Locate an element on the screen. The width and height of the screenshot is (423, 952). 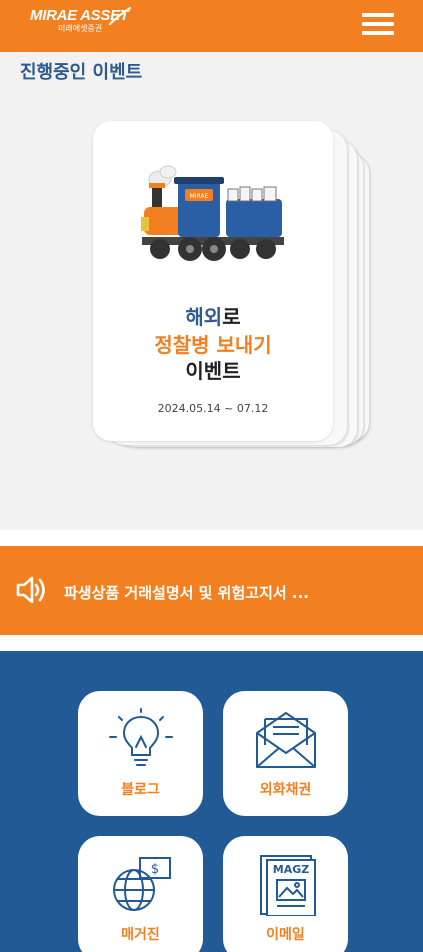
globe-money-icon: $ is located at coordinates (141, 884).